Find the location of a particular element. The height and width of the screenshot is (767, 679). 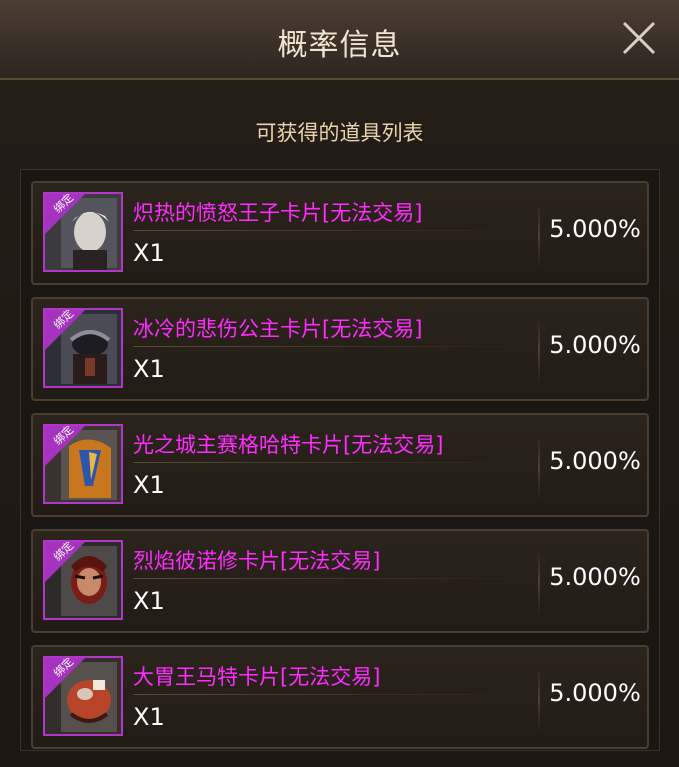

list-item: 绑定 大胃王马特卡片[无法交易] X1 5.000% is located at coordinates (340, 697).